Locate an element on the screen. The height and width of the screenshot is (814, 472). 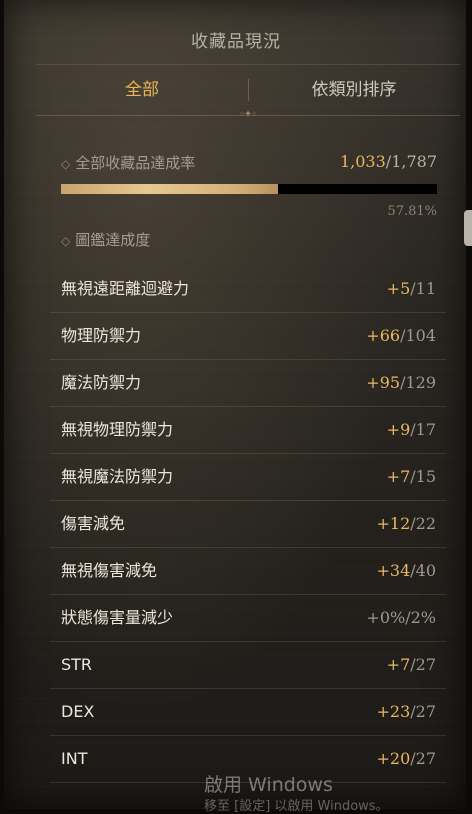
page-title: 收藏品現況 is located at coordinates (236, 42).